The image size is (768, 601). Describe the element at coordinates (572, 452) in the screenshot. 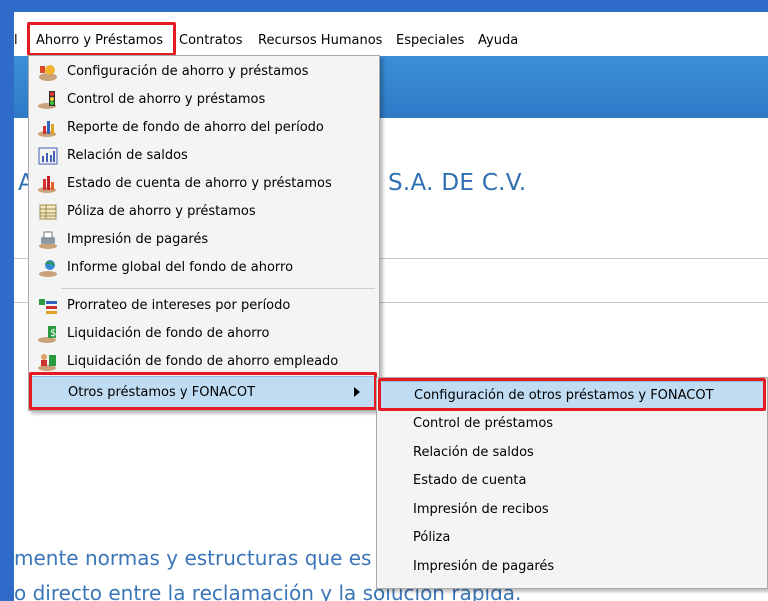

I see `submenu-item-relacion-saldos: Relación de saldos` at that location.